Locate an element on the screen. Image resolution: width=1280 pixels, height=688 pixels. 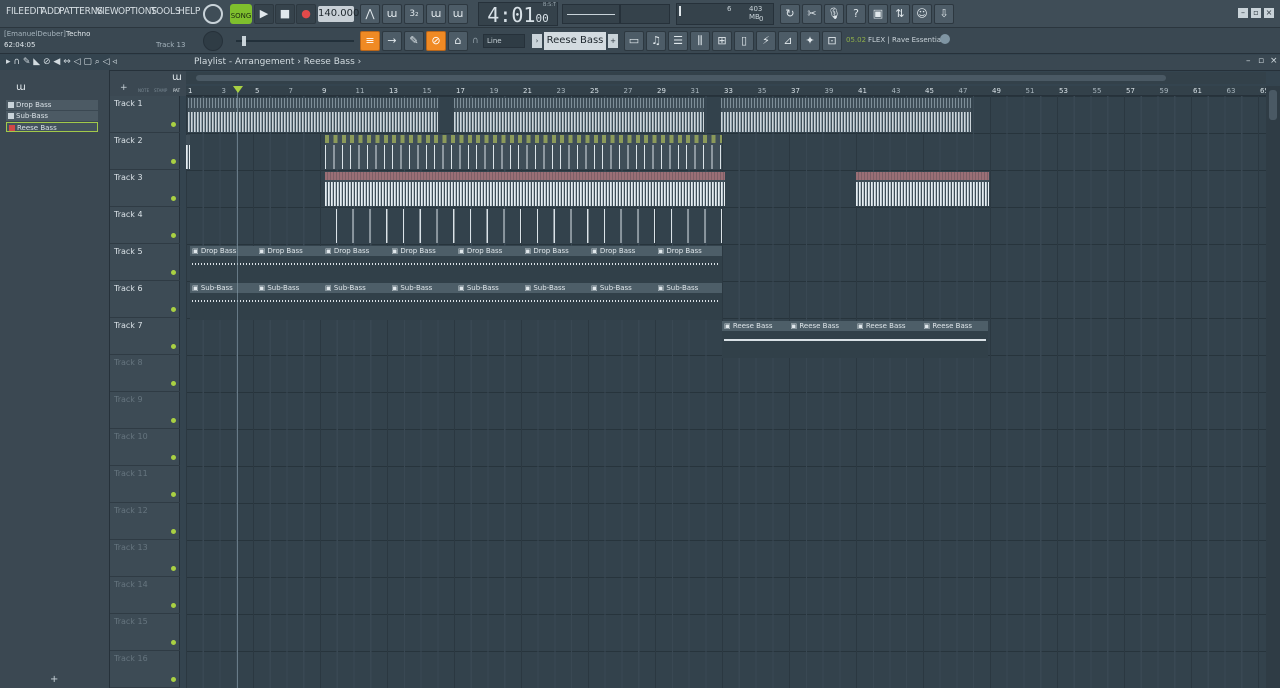
track-header: Track 3 is located at coordinates (145, 188).